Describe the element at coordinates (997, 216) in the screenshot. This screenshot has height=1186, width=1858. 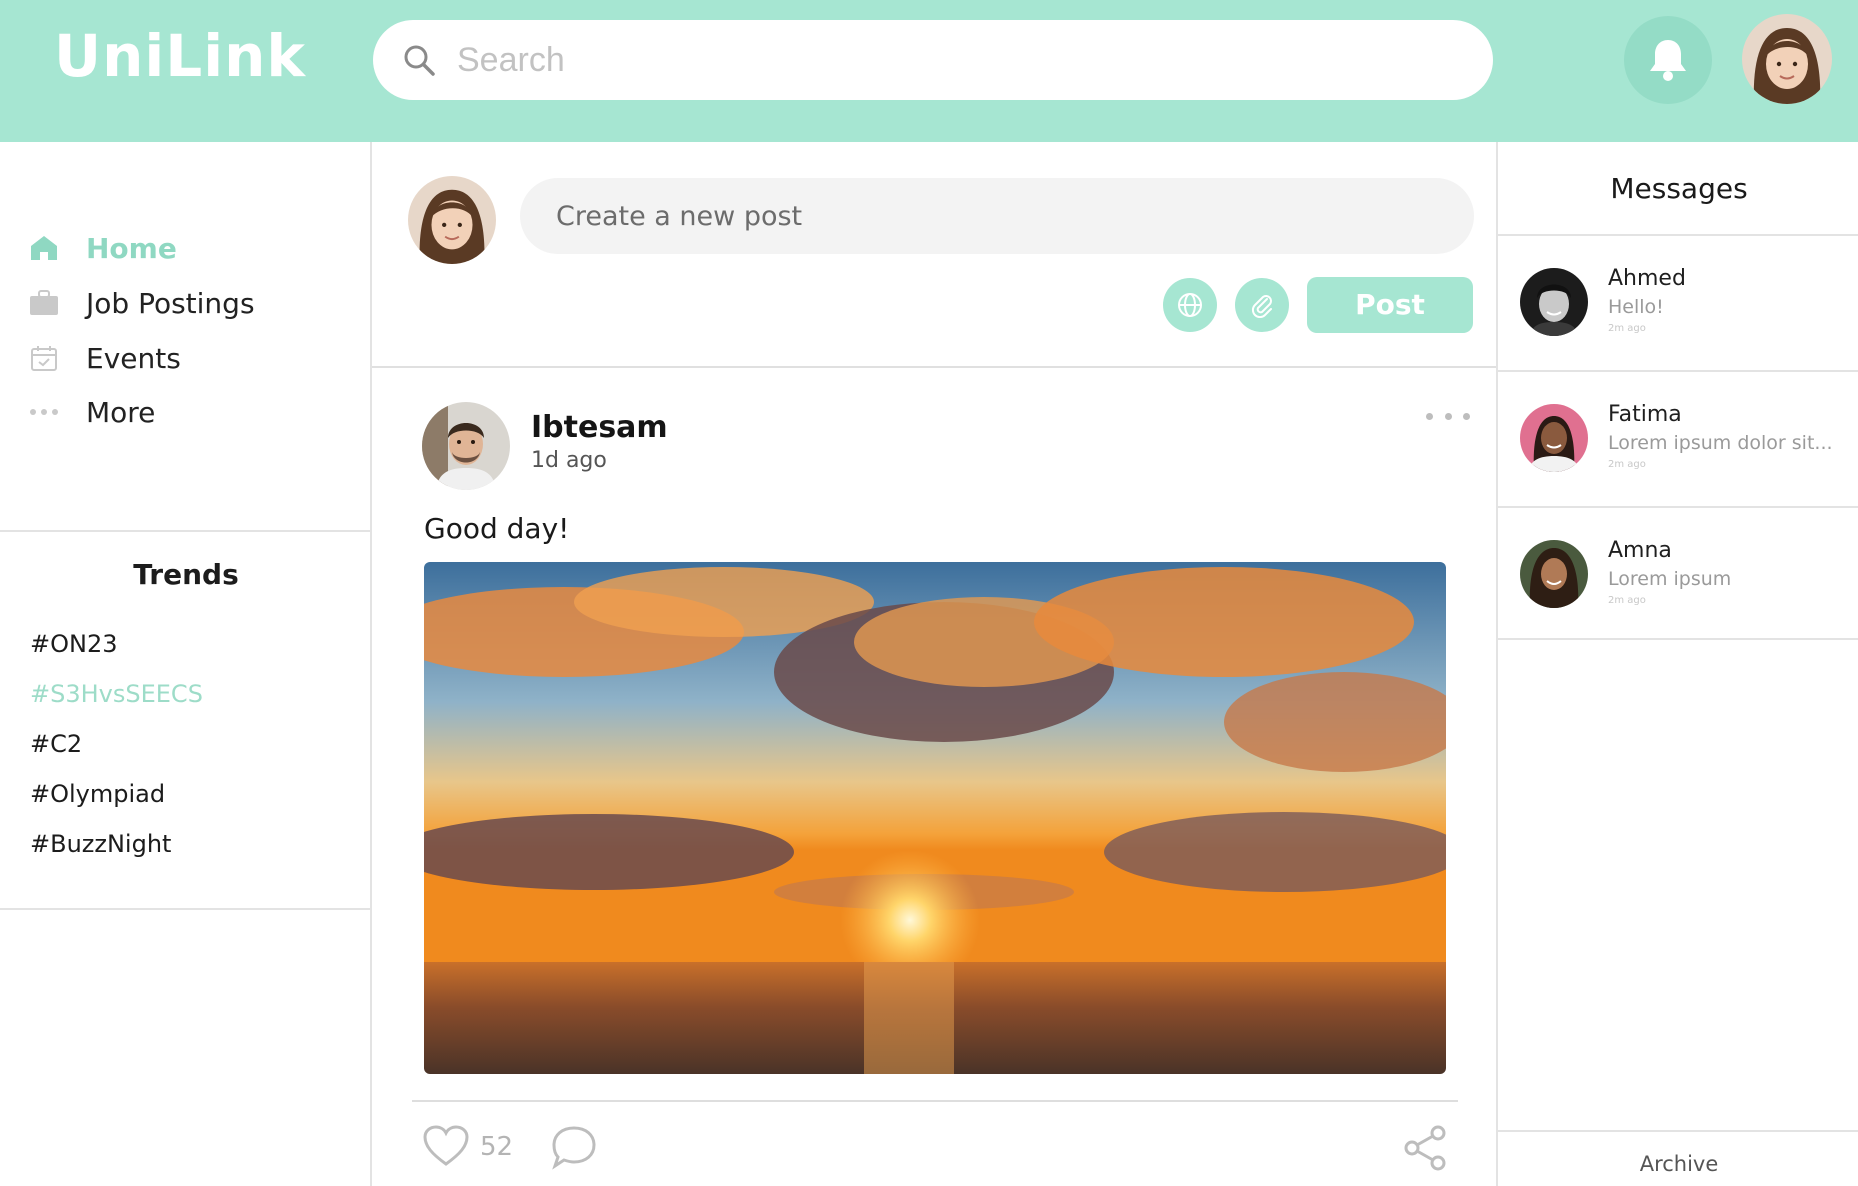
I see `new-post-input` at that location.